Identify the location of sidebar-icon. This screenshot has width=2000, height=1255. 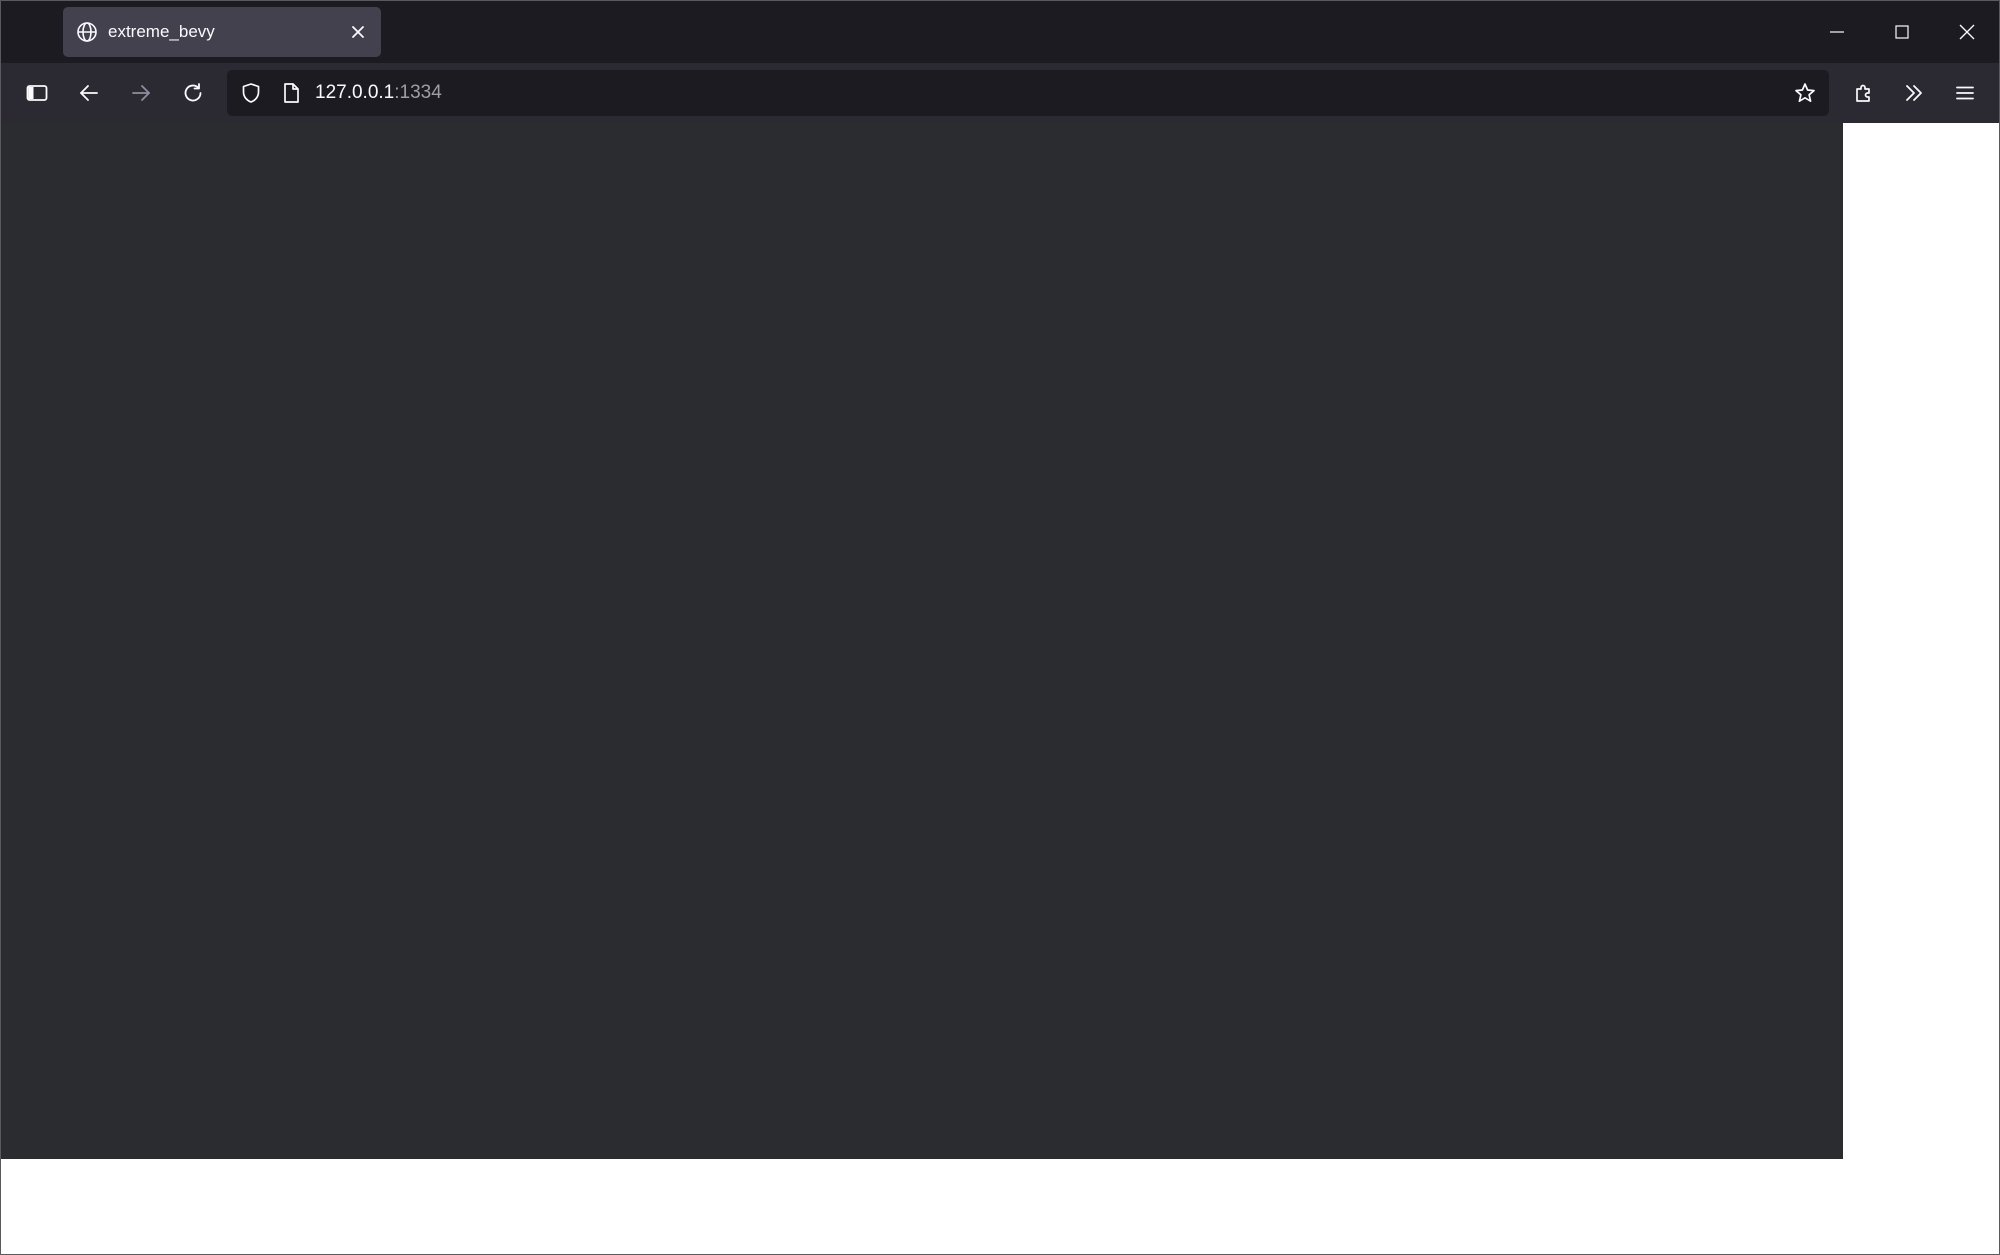
(37, 93).